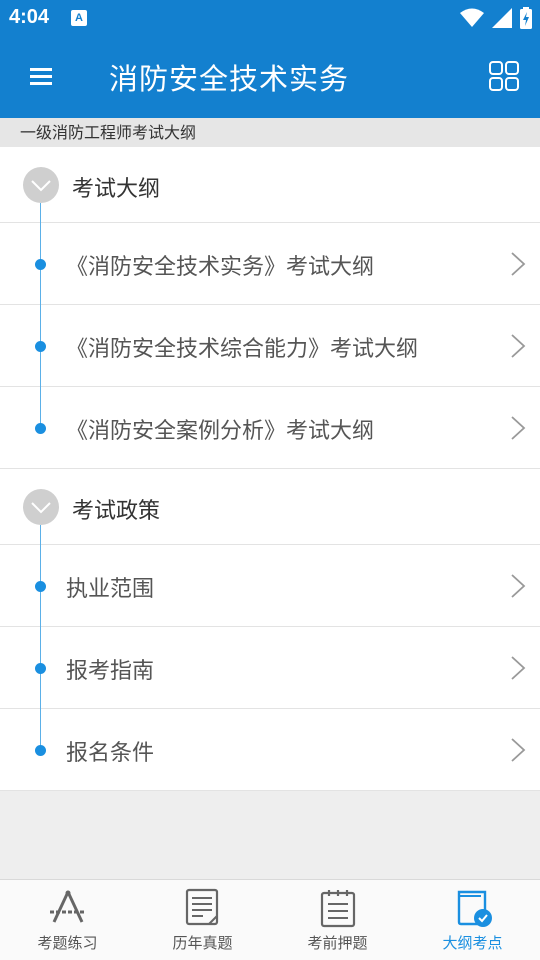 The image size is (540, 960). Describe the element at coordinates (67, 906) in the screenshot. I see `drafting-compass-icon` at that location.